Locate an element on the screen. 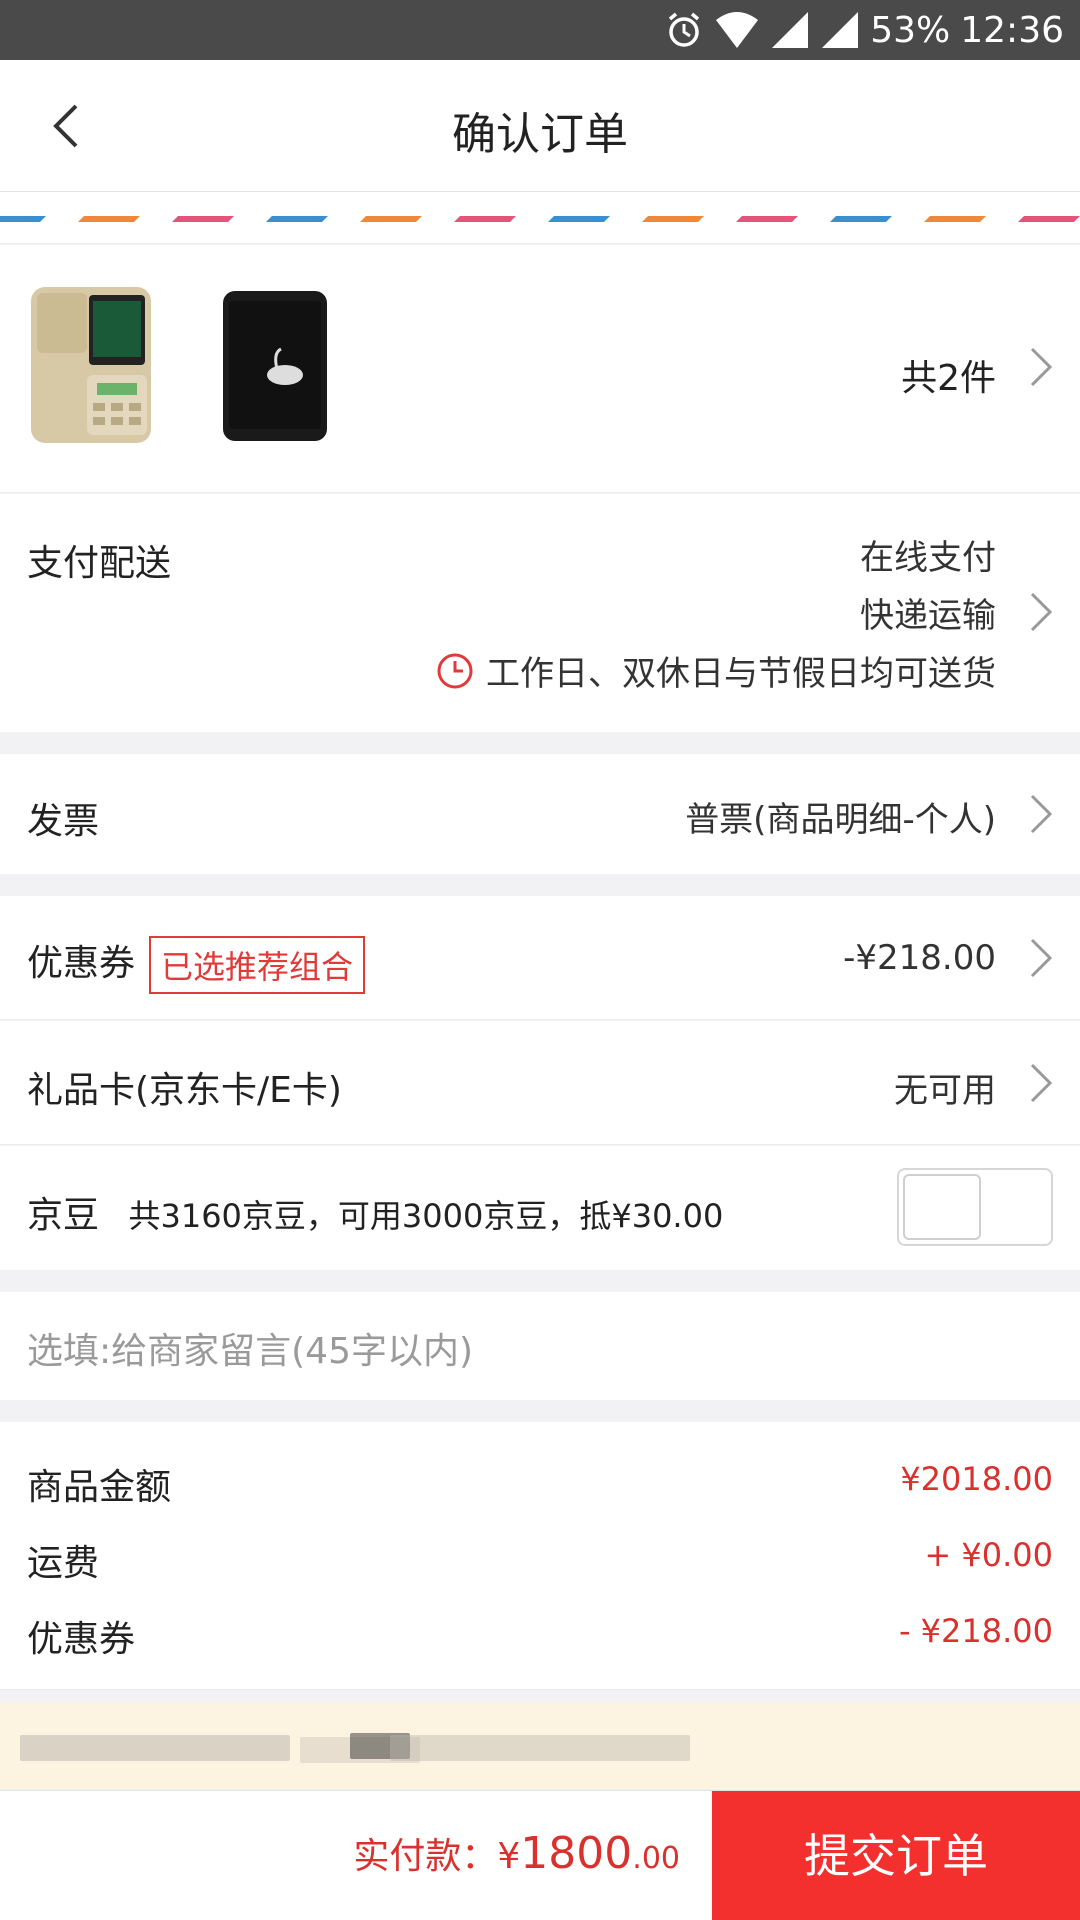  coupon-label: 优惠券 已选推荐组合 is located at coordinates (196, 964).